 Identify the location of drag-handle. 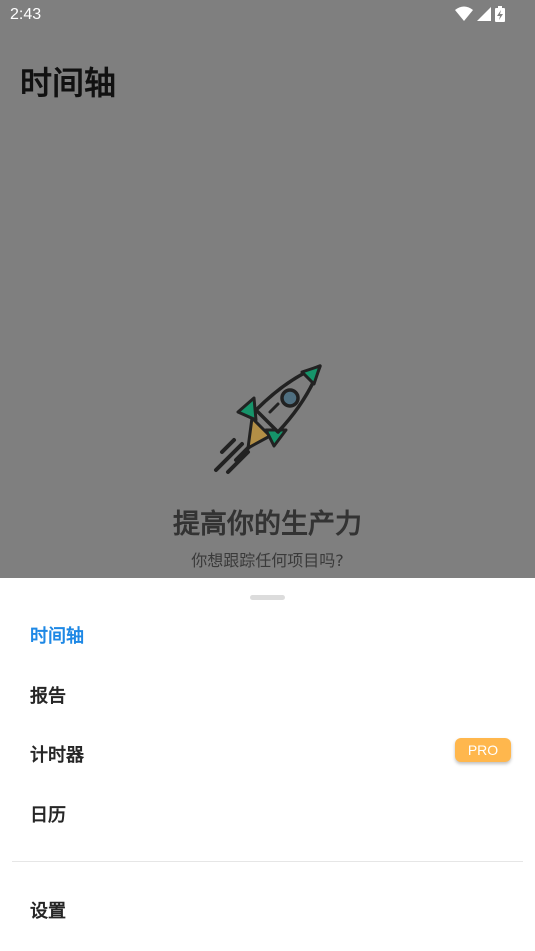
(267, 597).